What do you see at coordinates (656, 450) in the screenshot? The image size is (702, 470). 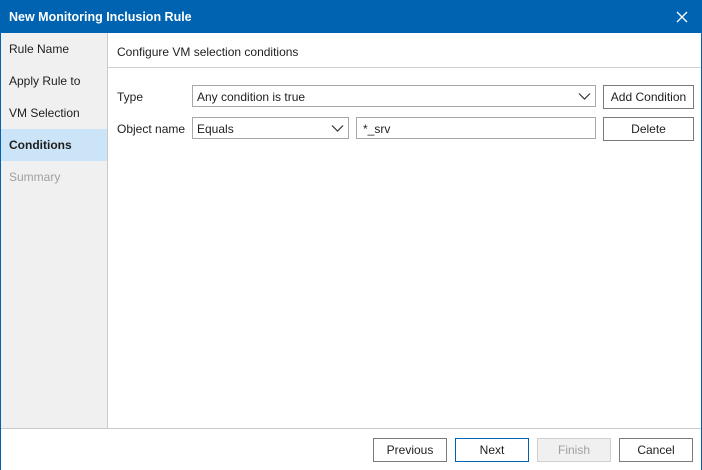 I see `cancel-button: Cancel` at bounding box center [656, 450].